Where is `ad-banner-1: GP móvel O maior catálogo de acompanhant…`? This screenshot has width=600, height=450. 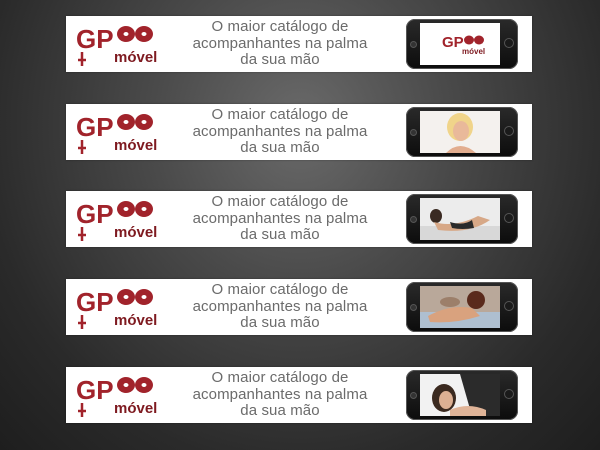
ad-banner-1: GP móvel O maior catálogo de acompanhant… is located at coordinates (299, 44).